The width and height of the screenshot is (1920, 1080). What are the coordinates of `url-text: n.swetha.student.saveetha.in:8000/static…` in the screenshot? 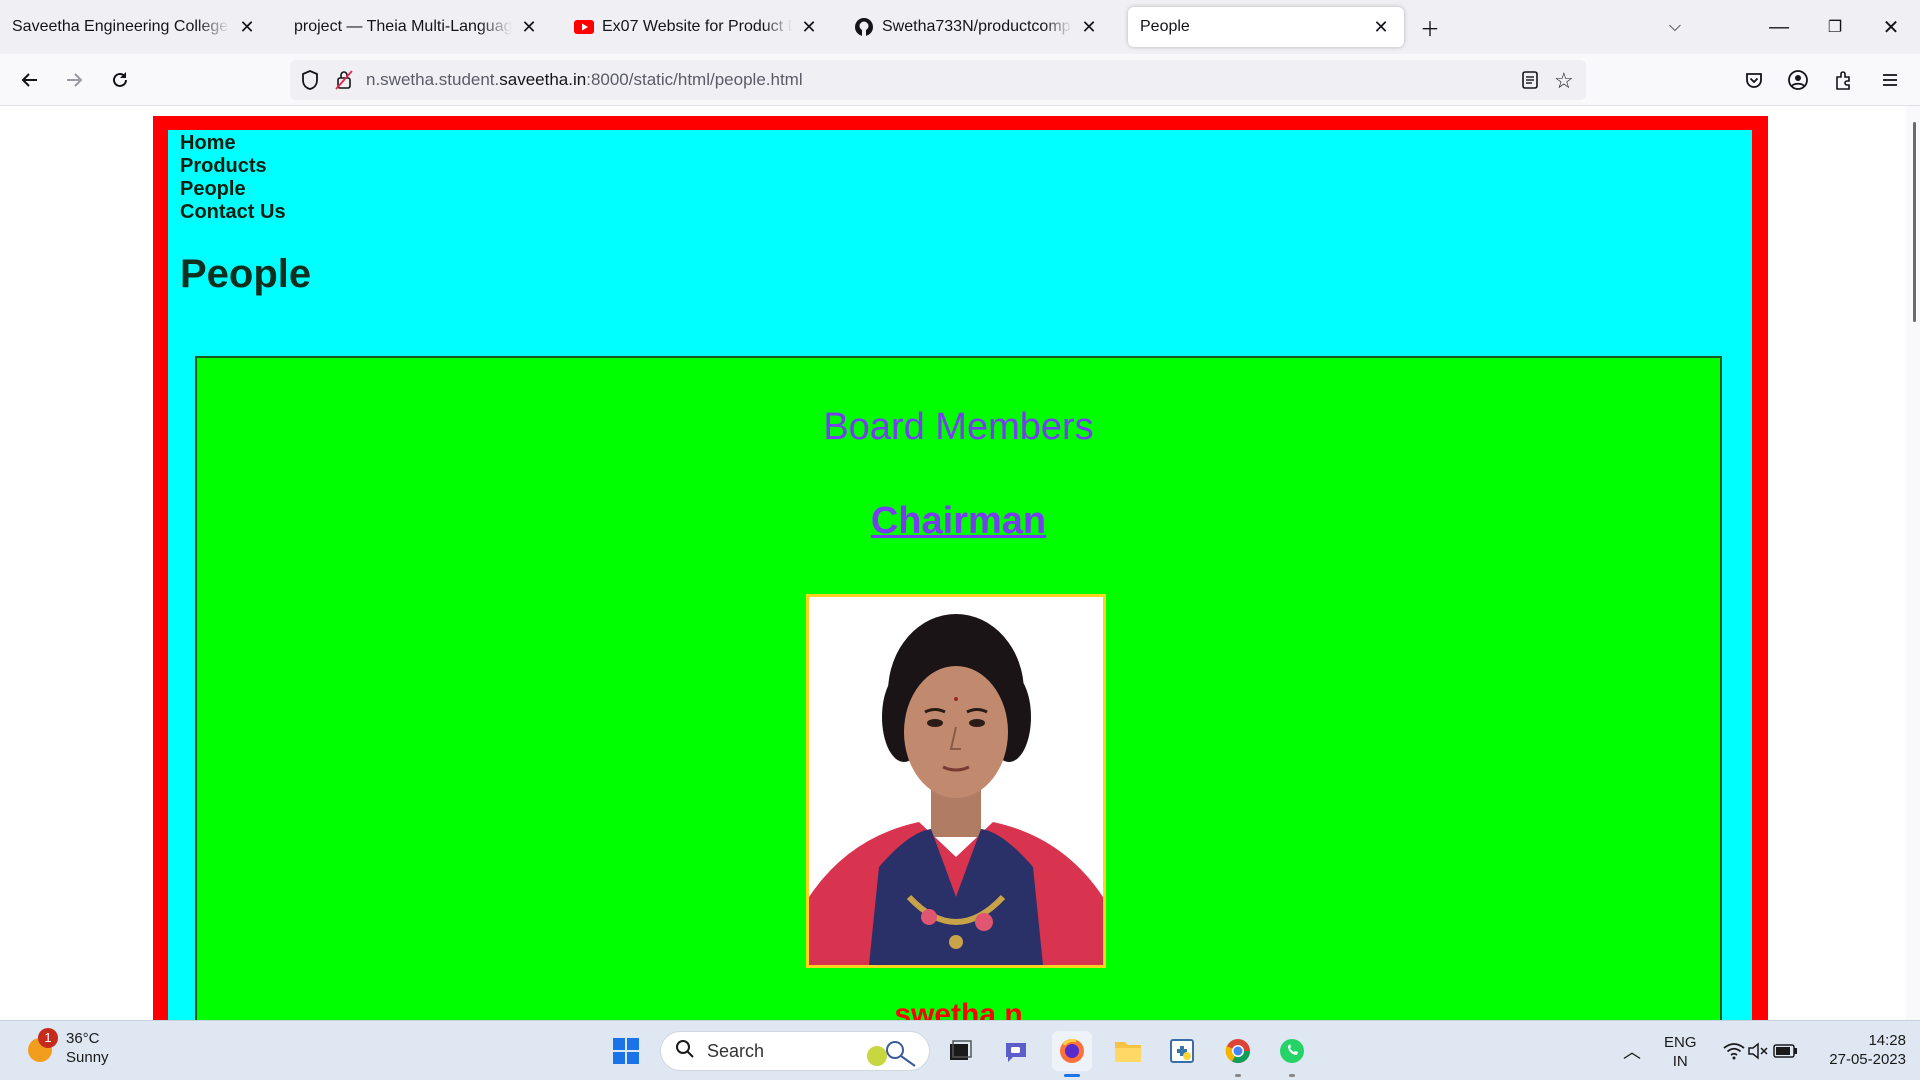 It's located at (584, 80).